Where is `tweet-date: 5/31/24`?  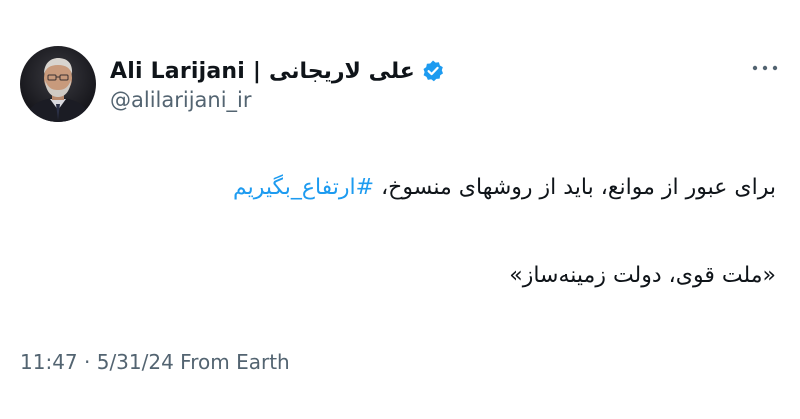
tweet-date: 5/31/24 is located at coordinates (135, 362).